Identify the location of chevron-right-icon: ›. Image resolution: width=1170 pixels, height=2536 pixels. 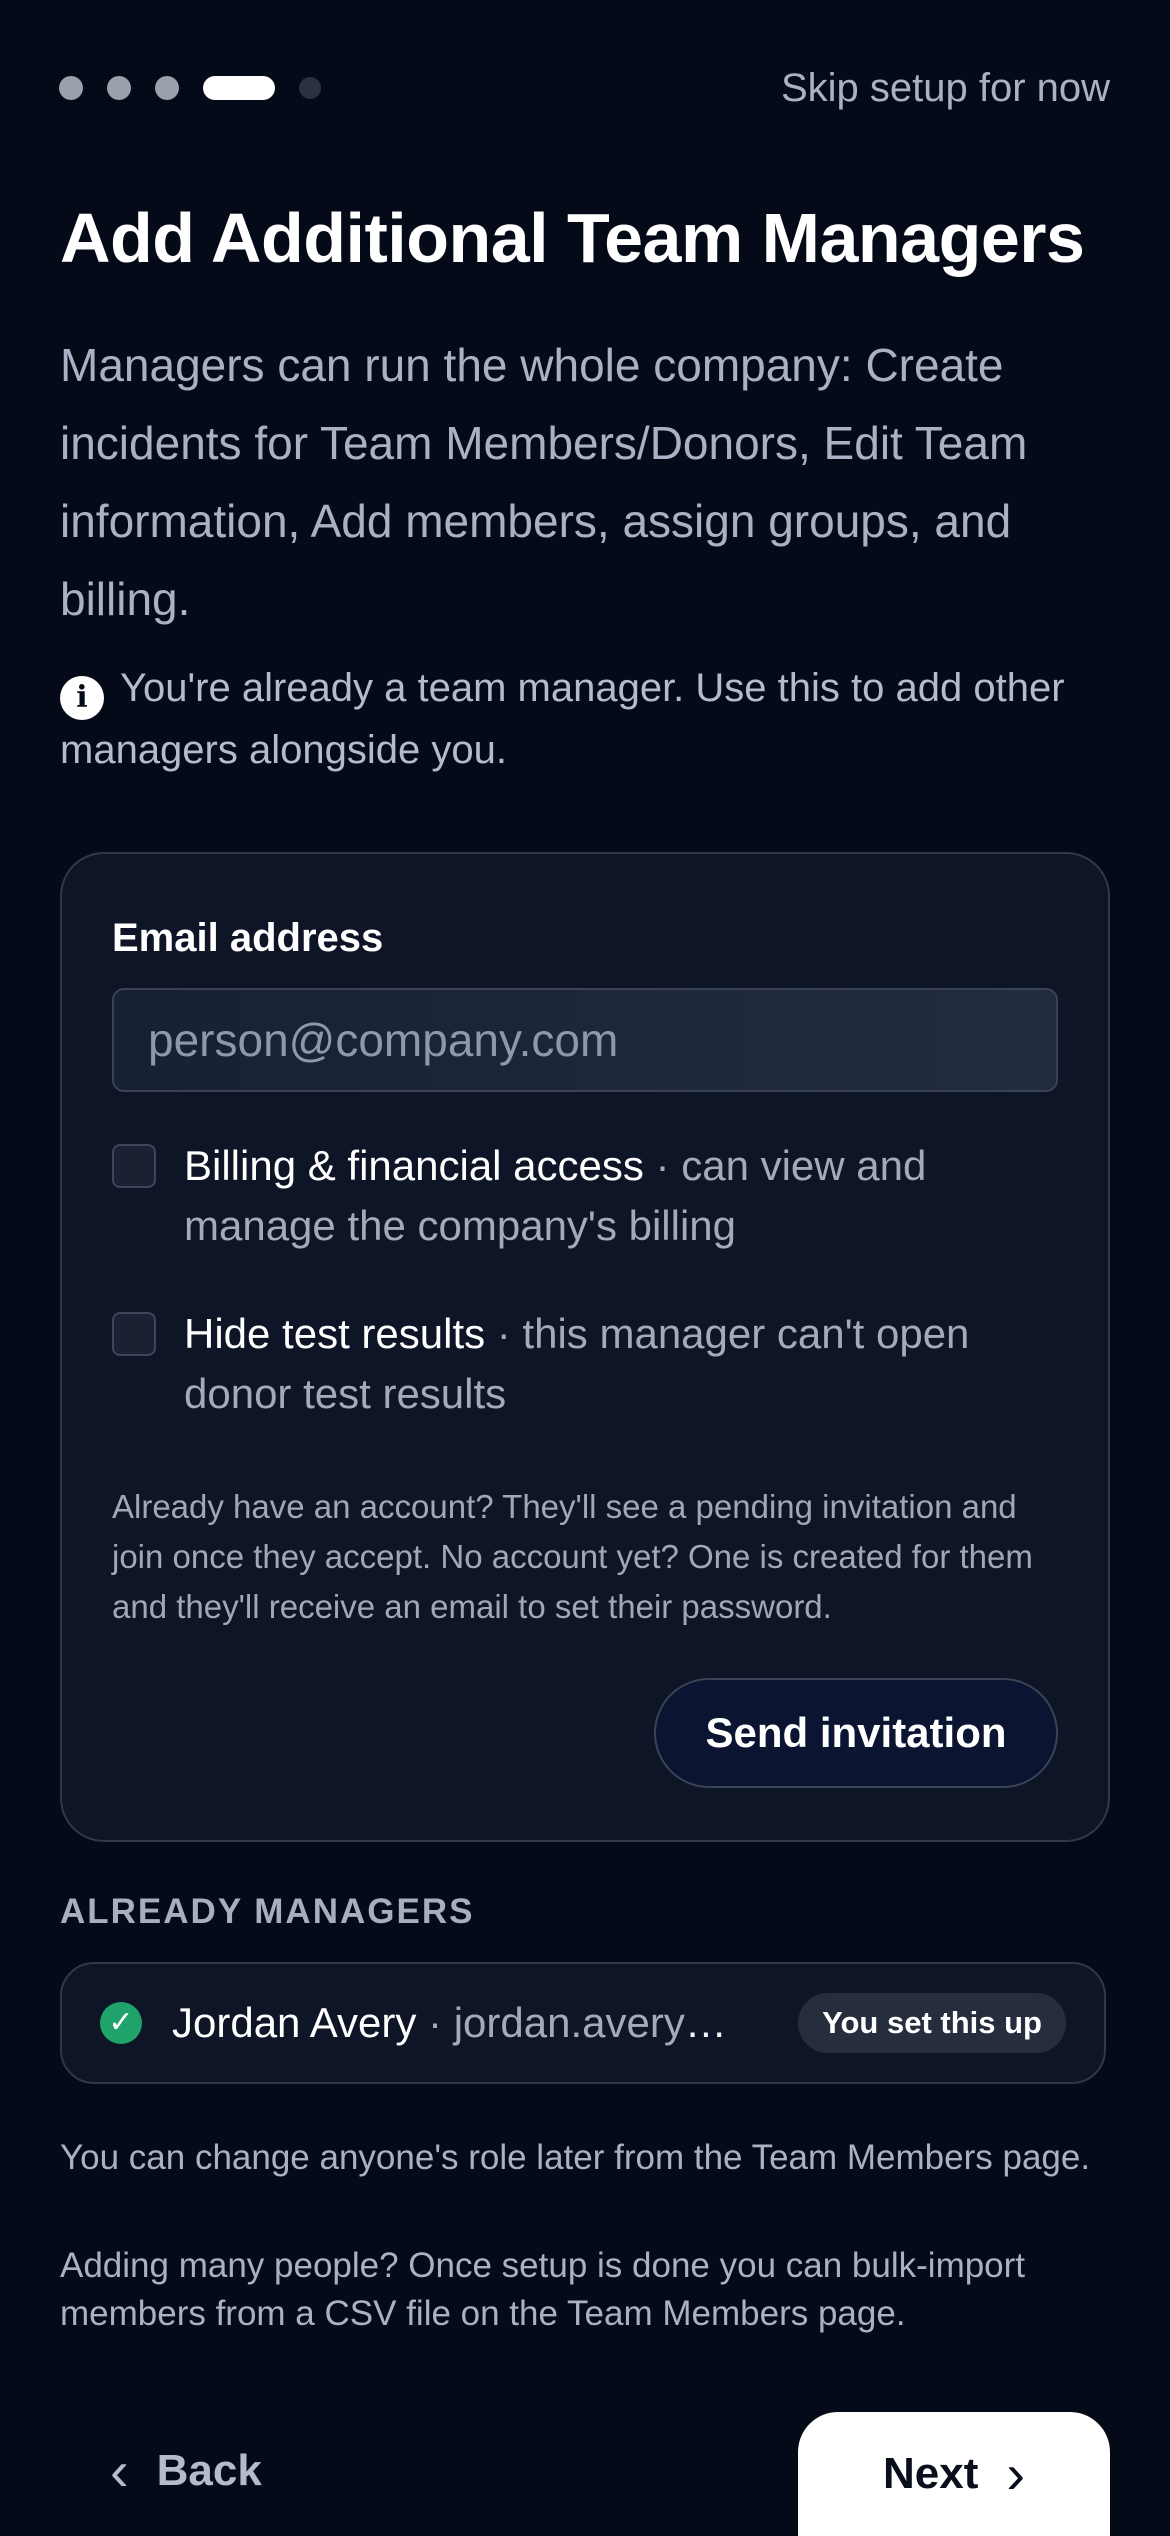
(1016, 2473).